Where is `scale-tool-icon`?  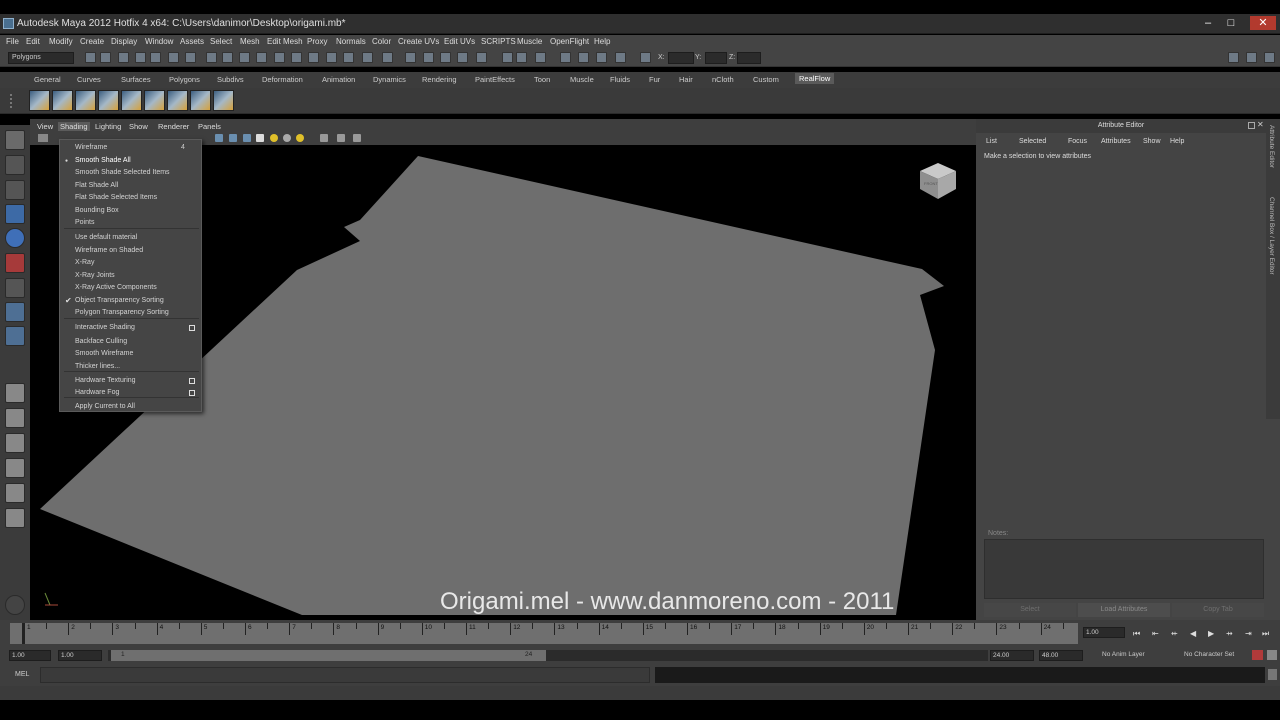 scale-tool-icon is located at coordinates (15, 263).